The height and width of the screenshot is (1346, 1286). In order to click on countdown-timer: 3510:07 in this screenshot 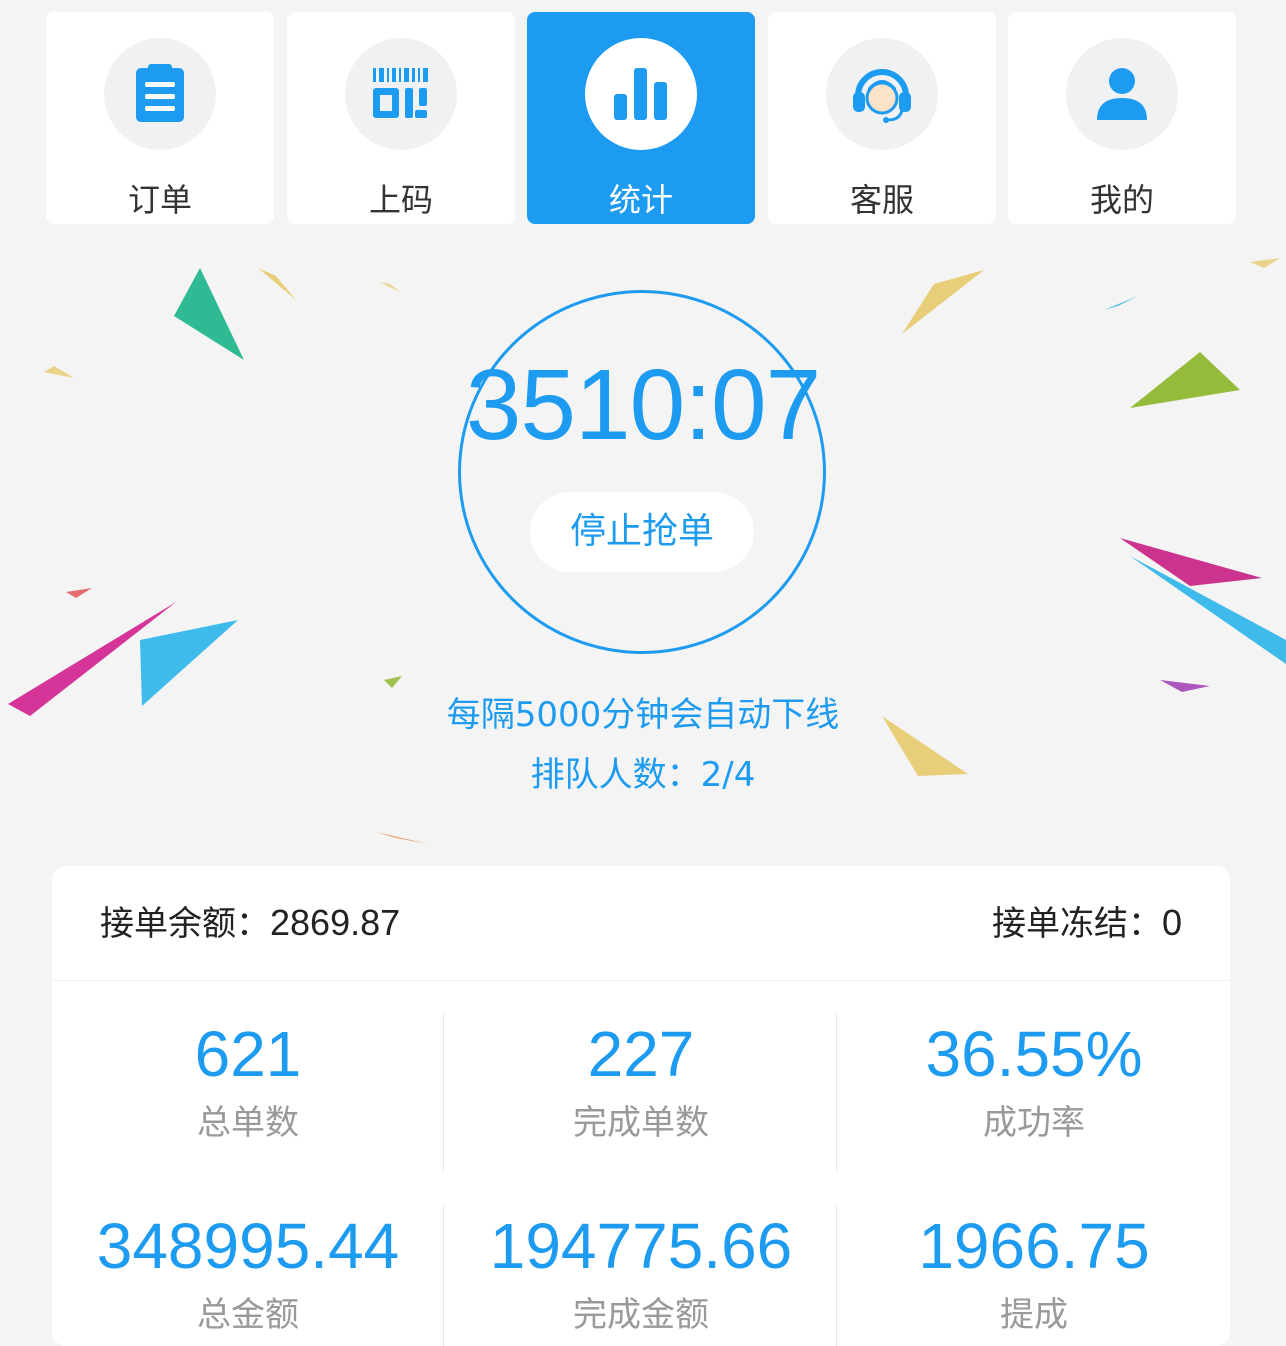, I will do `click(643, 405)`.